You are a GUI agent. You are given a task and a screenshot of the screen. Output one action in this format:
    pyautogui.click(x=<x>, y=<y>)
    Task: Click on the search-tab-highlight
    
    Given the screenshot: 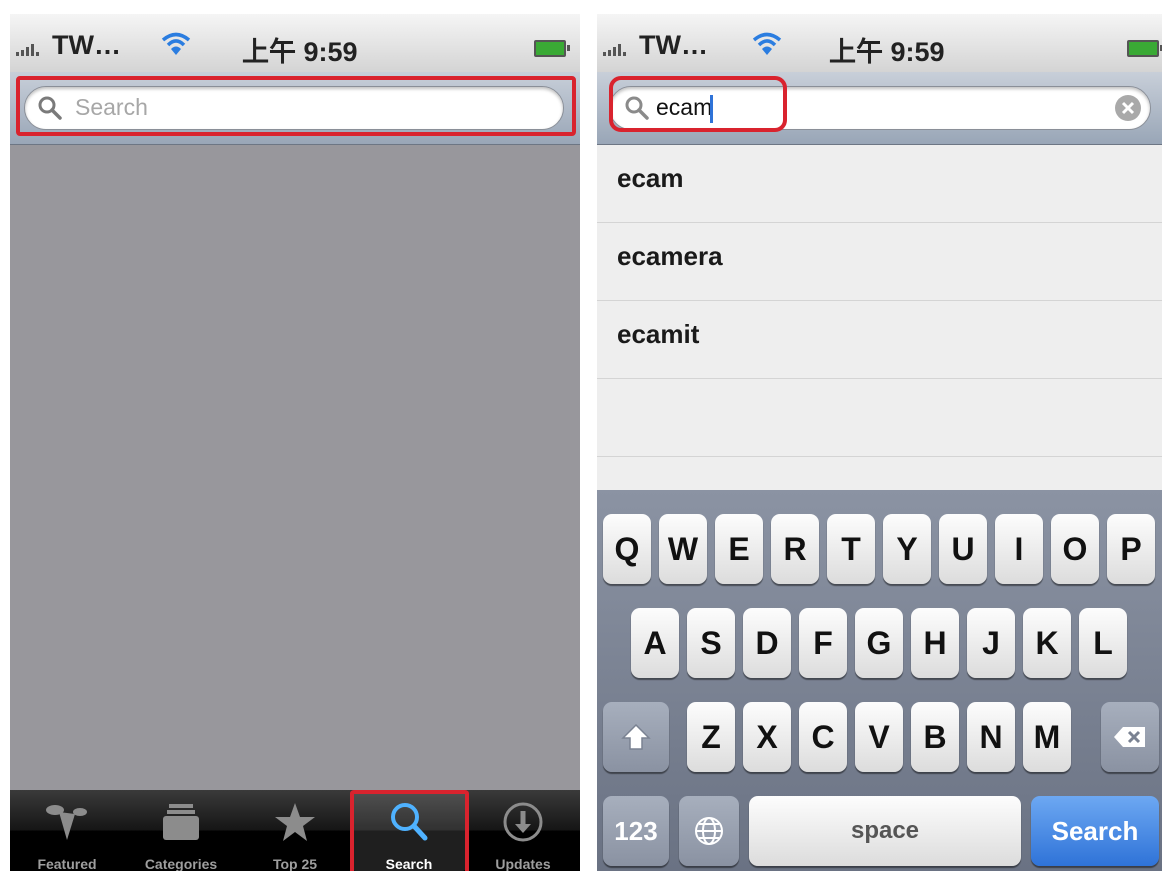 What is the action you would take?
    pyautogui.click(x=409, y=830)
    